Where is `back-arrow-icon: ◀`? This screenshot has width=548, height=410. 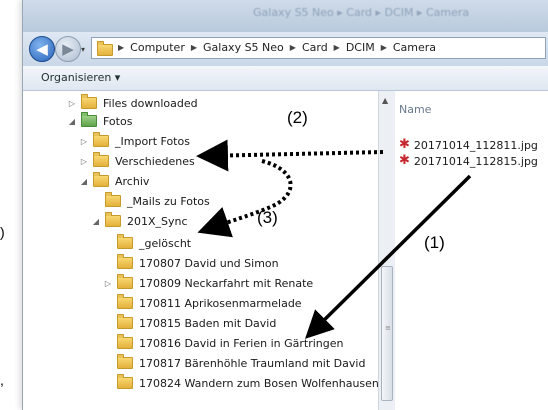
back-arrow-icon: ◀ is located at coordinates (42, 49).